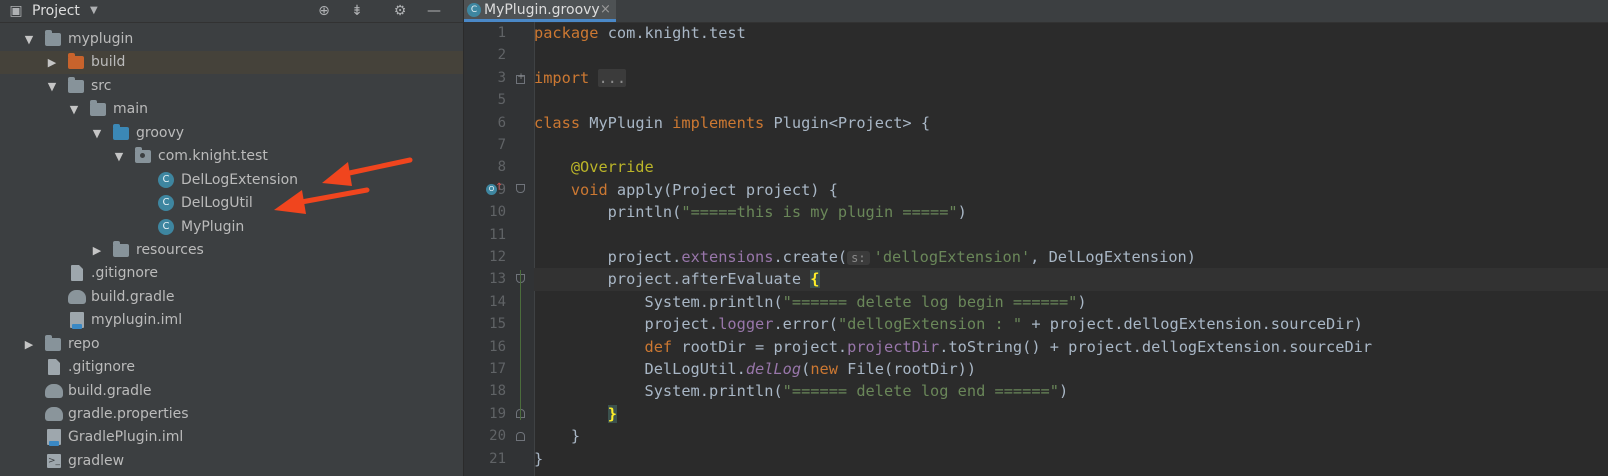 Image resolution: width=1608 pixels, height=476 pixels. Describe the element at coordinates (231, 297) in the screenshot. I see `tree-item-build-gradle: build.gradle` at that location.